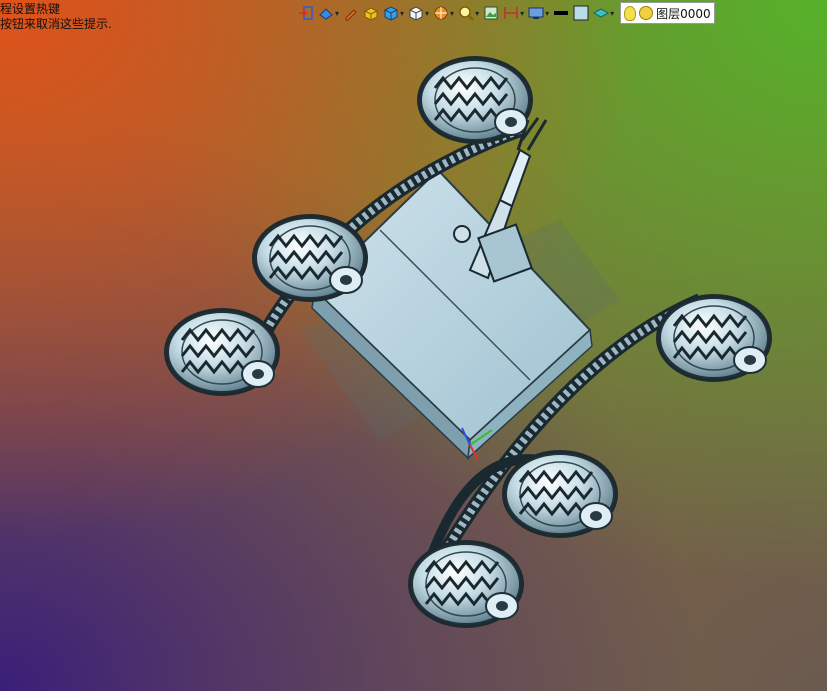  Describe the element at coordinates (714, 338) in the screenshot. I see `wheel-rear-right` at that location.